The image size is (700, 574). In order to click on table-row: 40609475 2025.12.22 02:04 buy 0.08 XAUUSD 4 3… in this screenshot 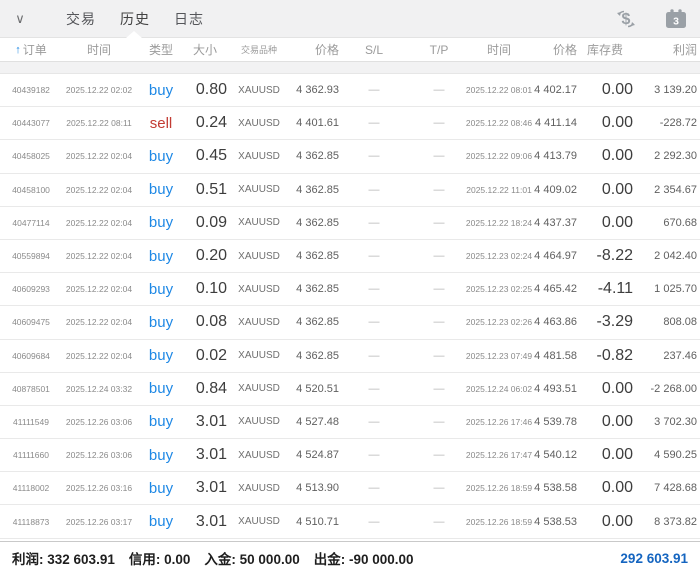, I will do `click(350, 323)`.